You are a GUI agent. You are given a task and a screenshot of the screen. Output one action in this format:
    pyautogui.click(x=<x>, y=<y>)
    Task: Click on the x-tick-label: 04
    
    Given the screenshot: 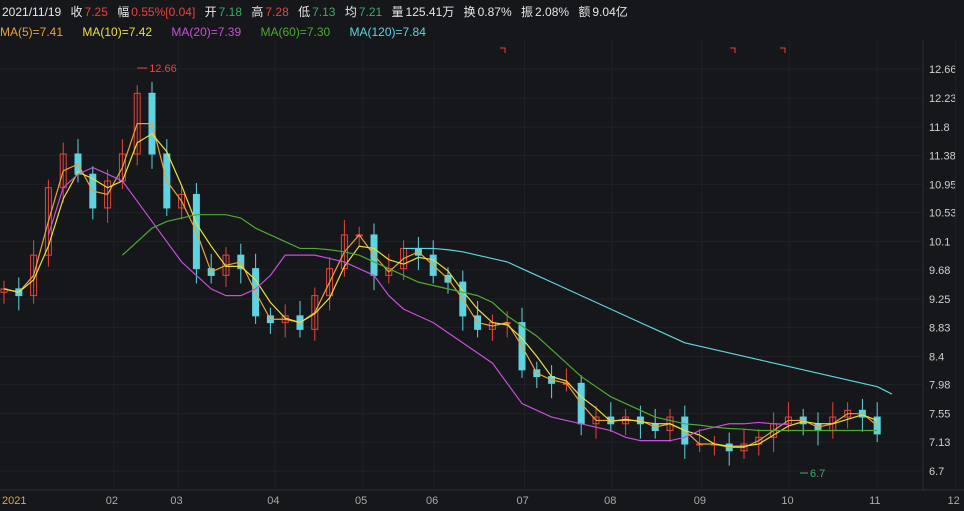 What is the action you would take?
    pyautogui.click(x=273, y=501)
    